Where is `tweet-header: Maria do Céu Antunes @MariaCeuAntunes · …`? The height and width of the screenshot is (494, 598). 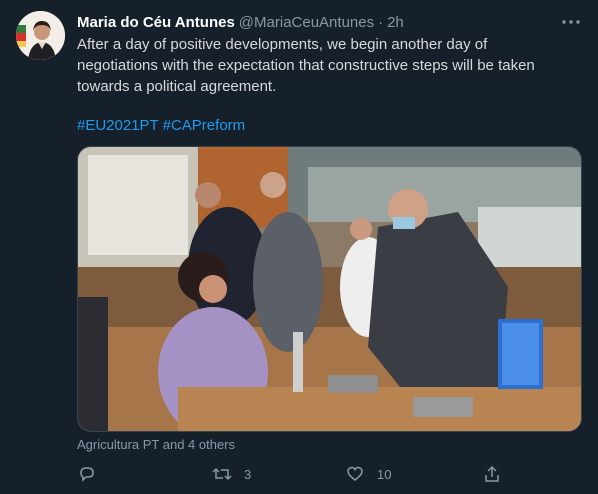
tweet-header: Maria do Céu Antunes @MariaCeuAntunes · … is located at coordinates (317, 22).